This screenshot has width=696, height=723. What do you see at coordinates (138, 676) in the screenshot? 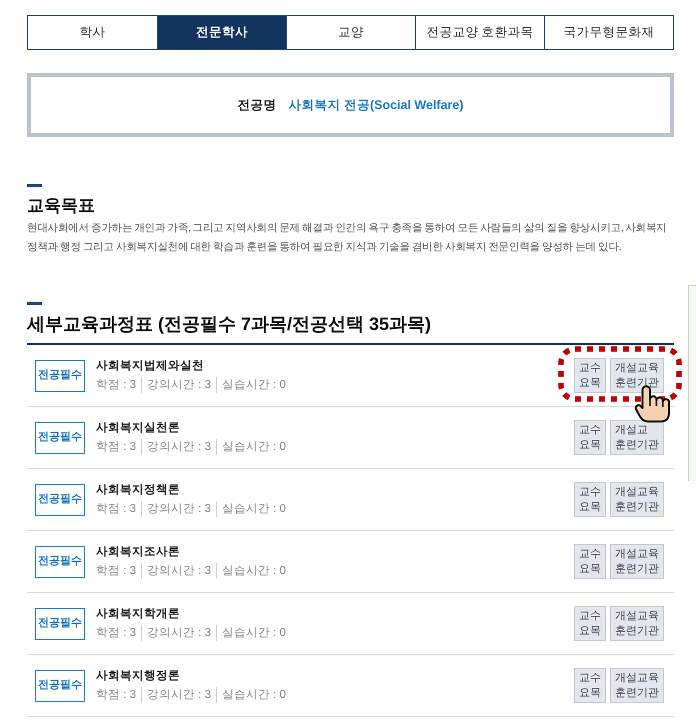
I see `course-name: 사회복지행정론` at bounding box center [138, 676].